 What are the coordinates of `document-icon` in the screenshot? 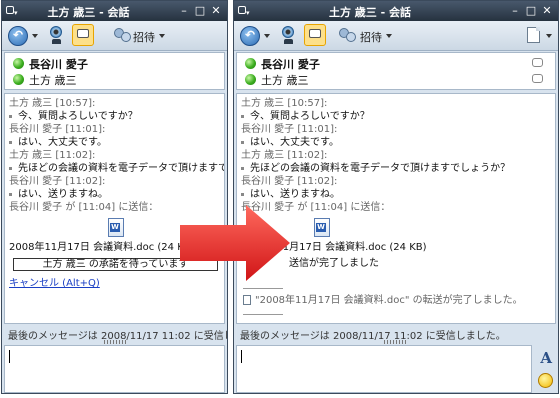 It's located at (533, 35).